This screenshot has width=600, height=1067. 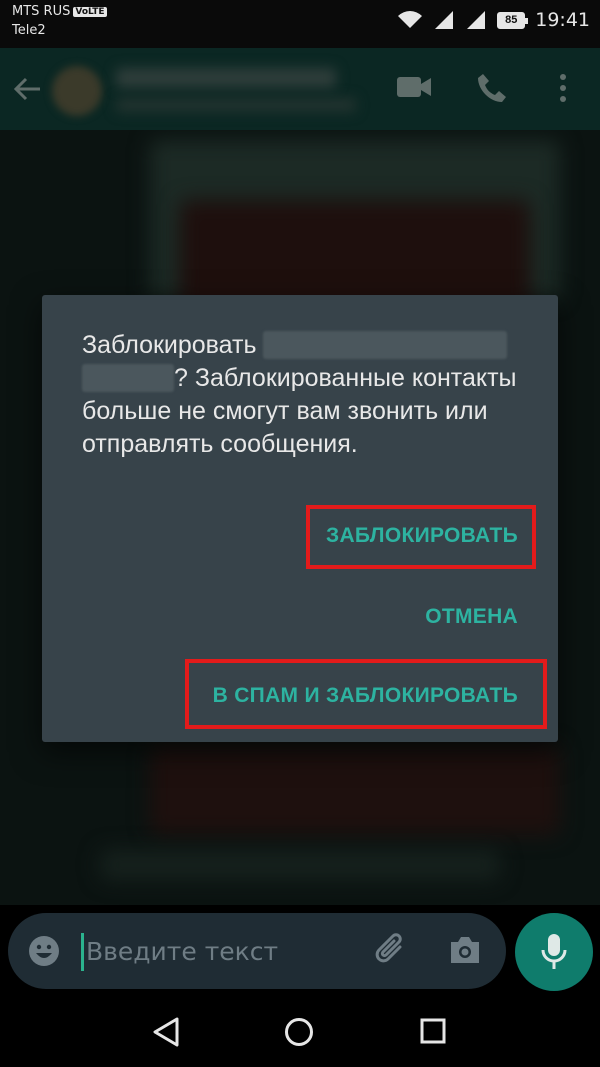 I want to click on home-nav-icon, so click(x=299, y=1032).